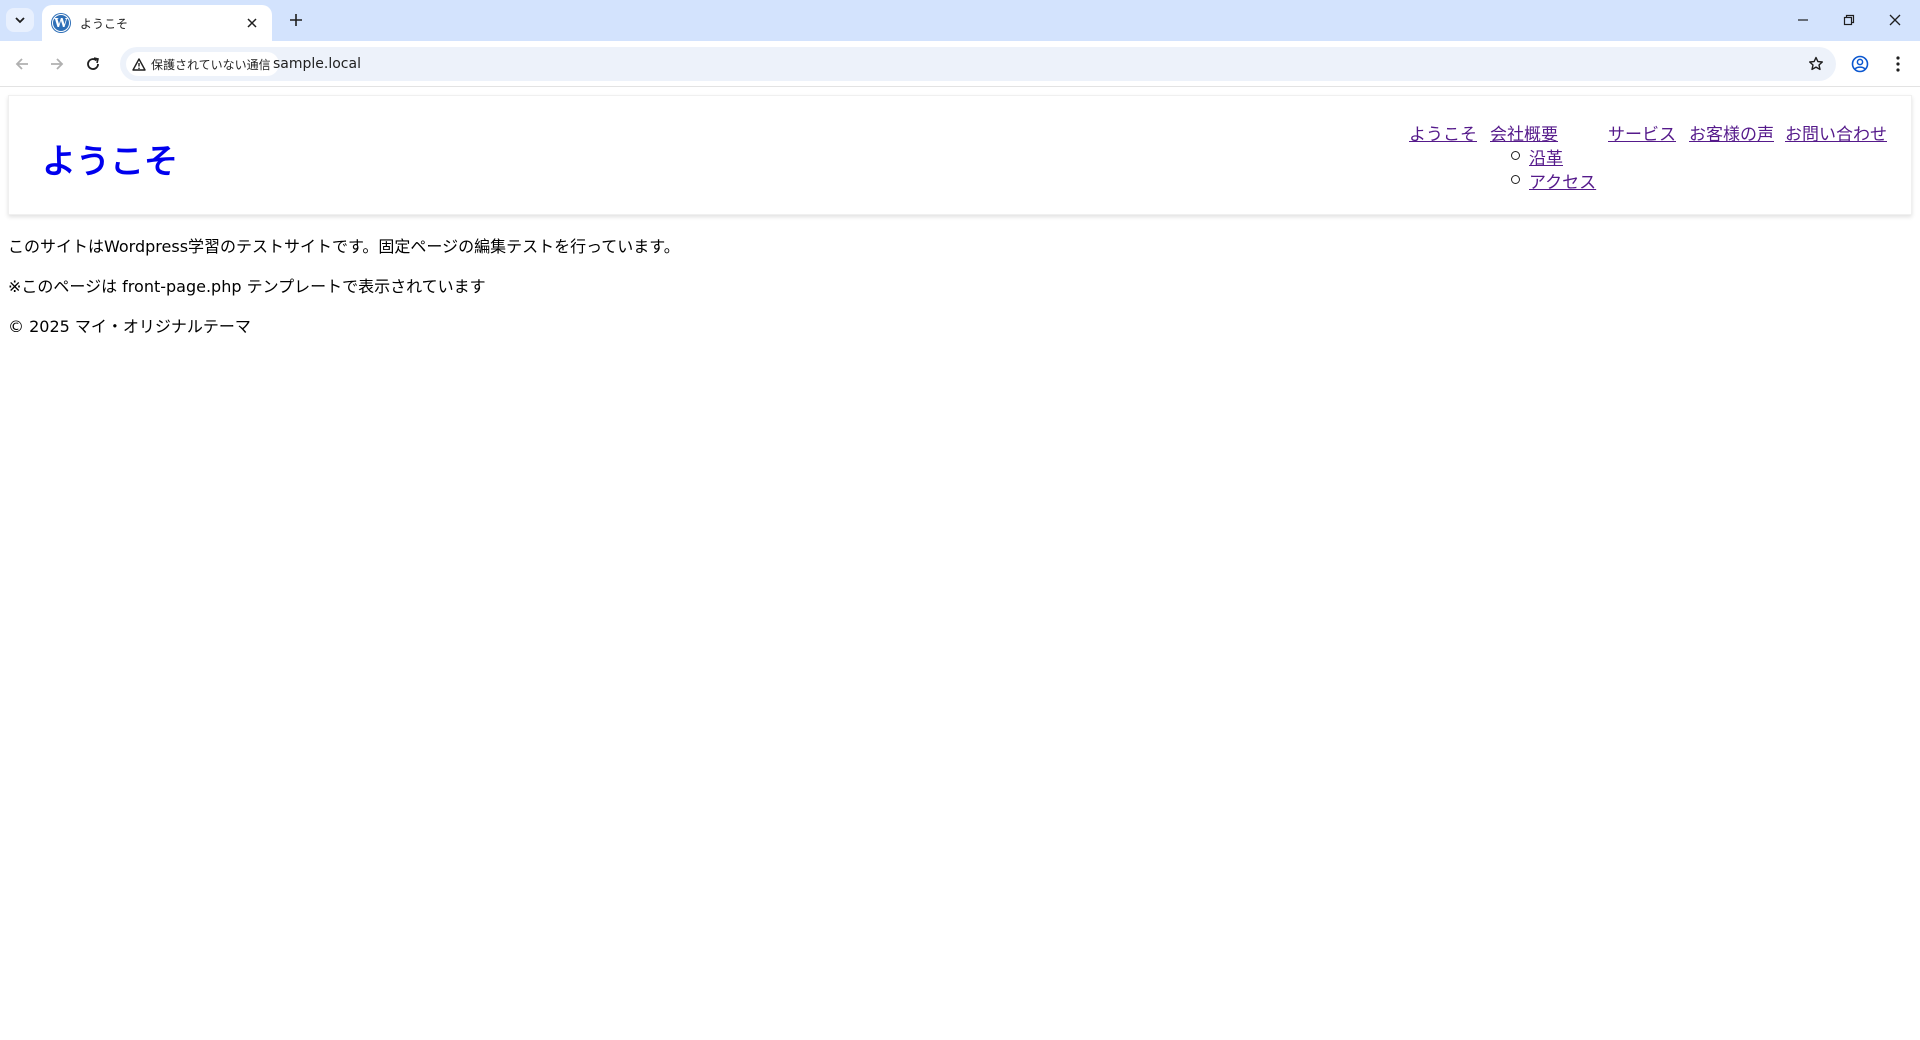 Image resolution: width=1920 pixels, height=1040 pixels. What do you see at coordinates (978, 64) in the screenshot?
I see `address-bar: 保護されていない通信 sample.local` at bounding box center [978, 64].